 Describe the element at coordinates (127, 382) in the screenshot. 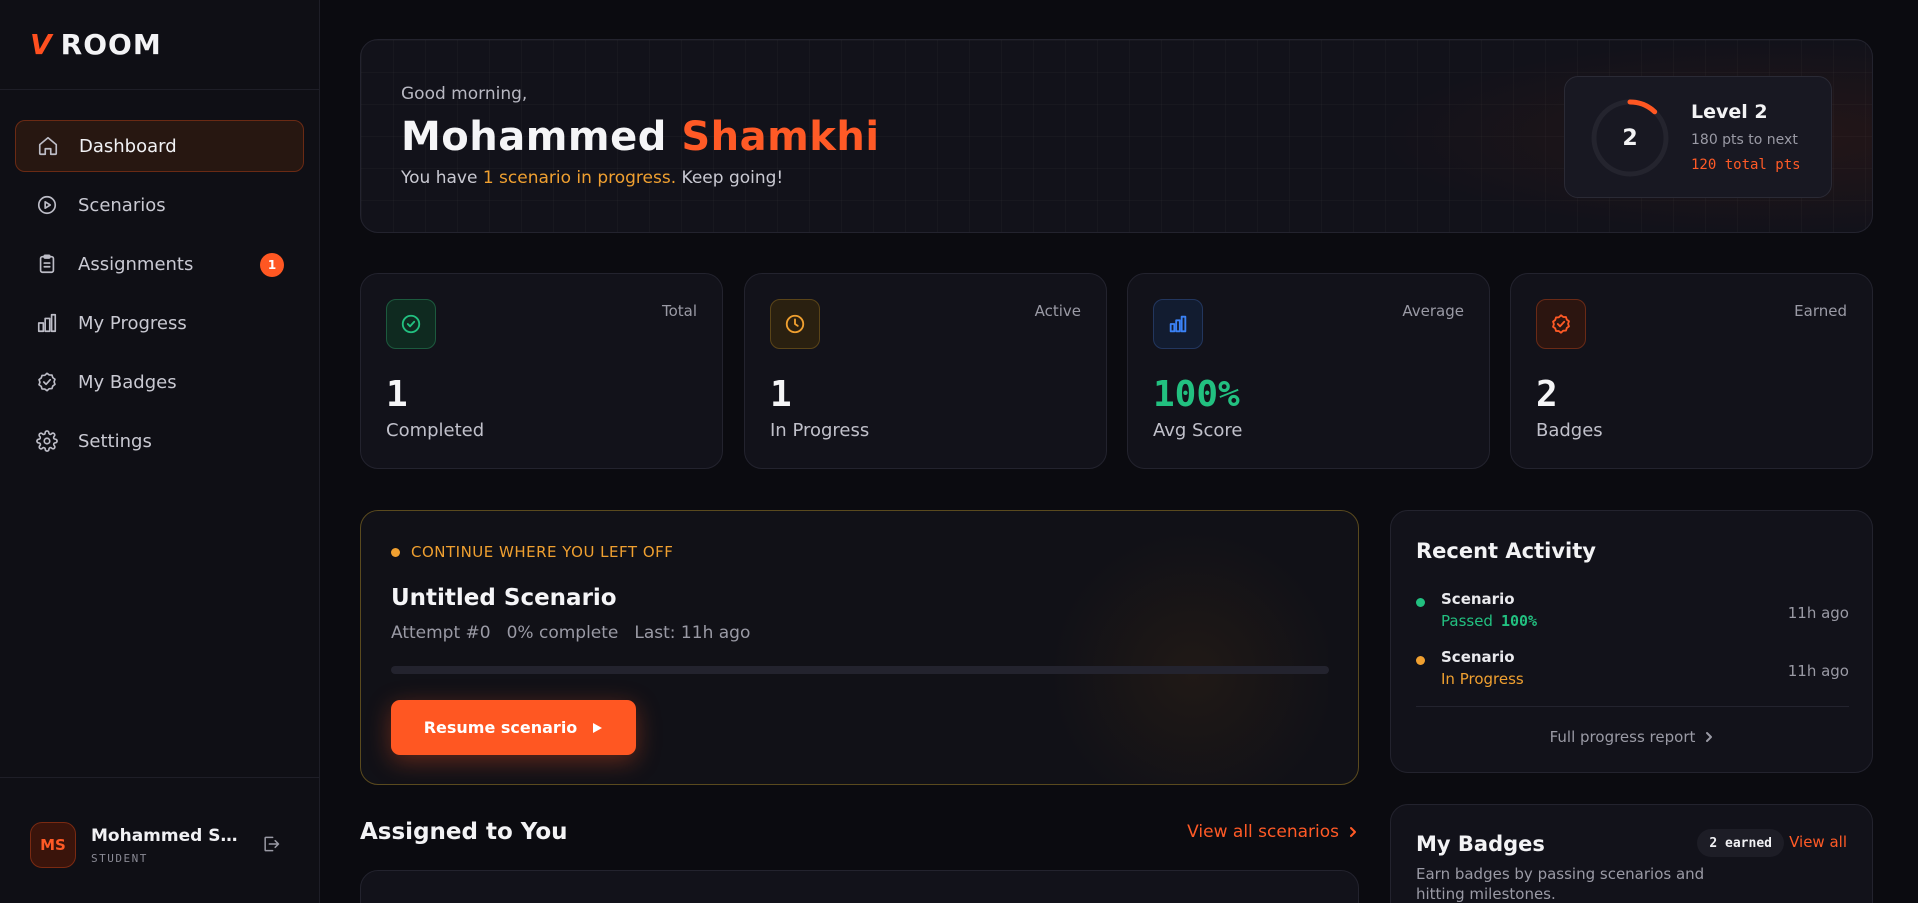

I see `sidebar-item-label: My Badges` at that location.